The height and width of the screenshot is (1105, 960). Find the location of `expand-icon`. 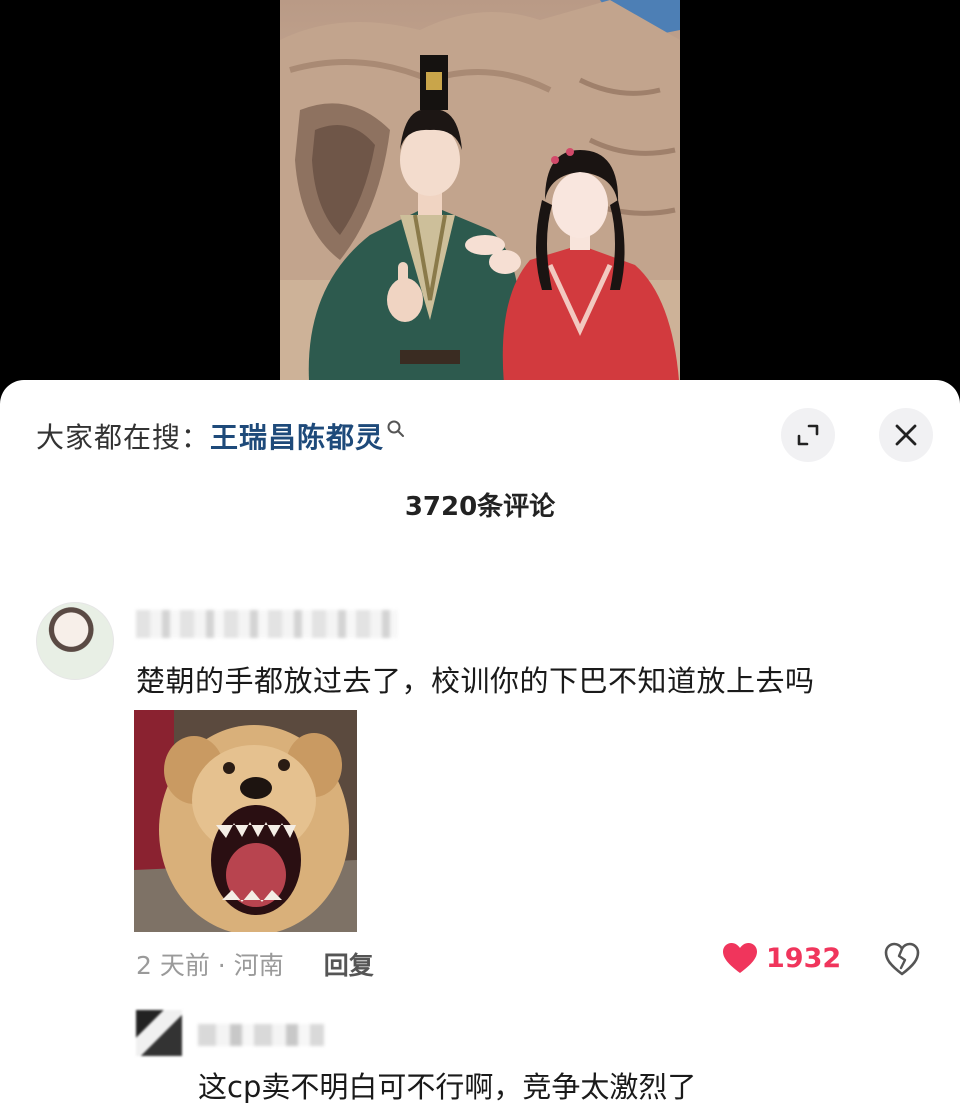

expand-icon is located at coordinates (808, 435).